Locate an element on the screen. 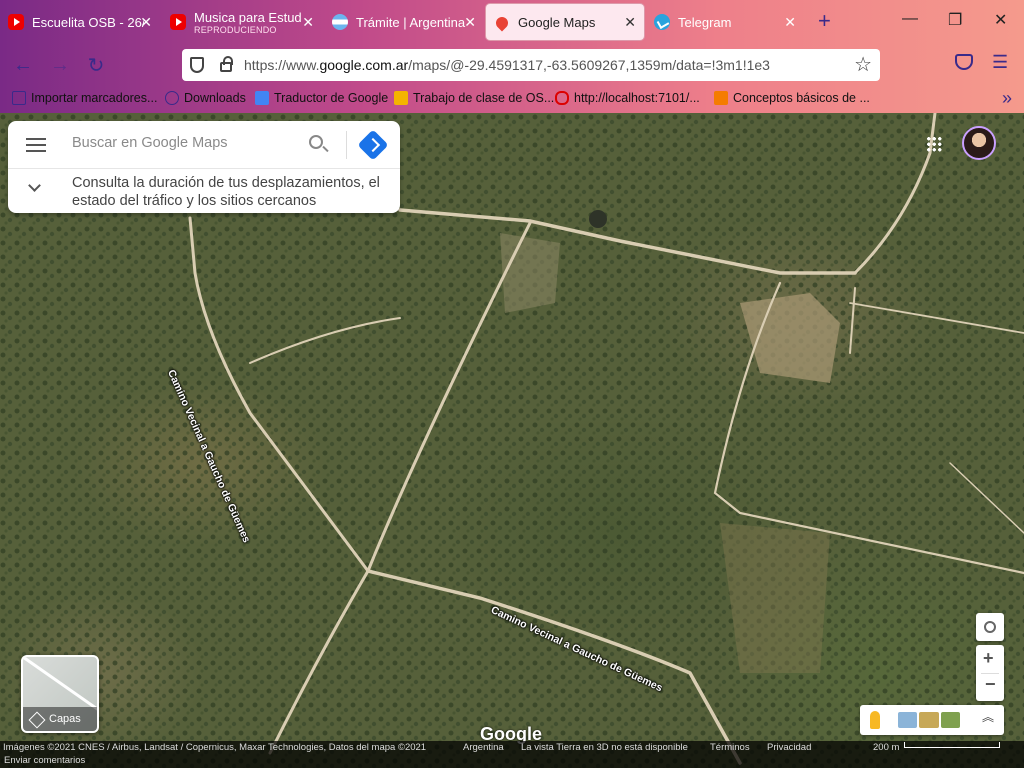  tab-escuelita: Escuelita OSB - 26/0 ✕ is located at coordinates (80, 22).